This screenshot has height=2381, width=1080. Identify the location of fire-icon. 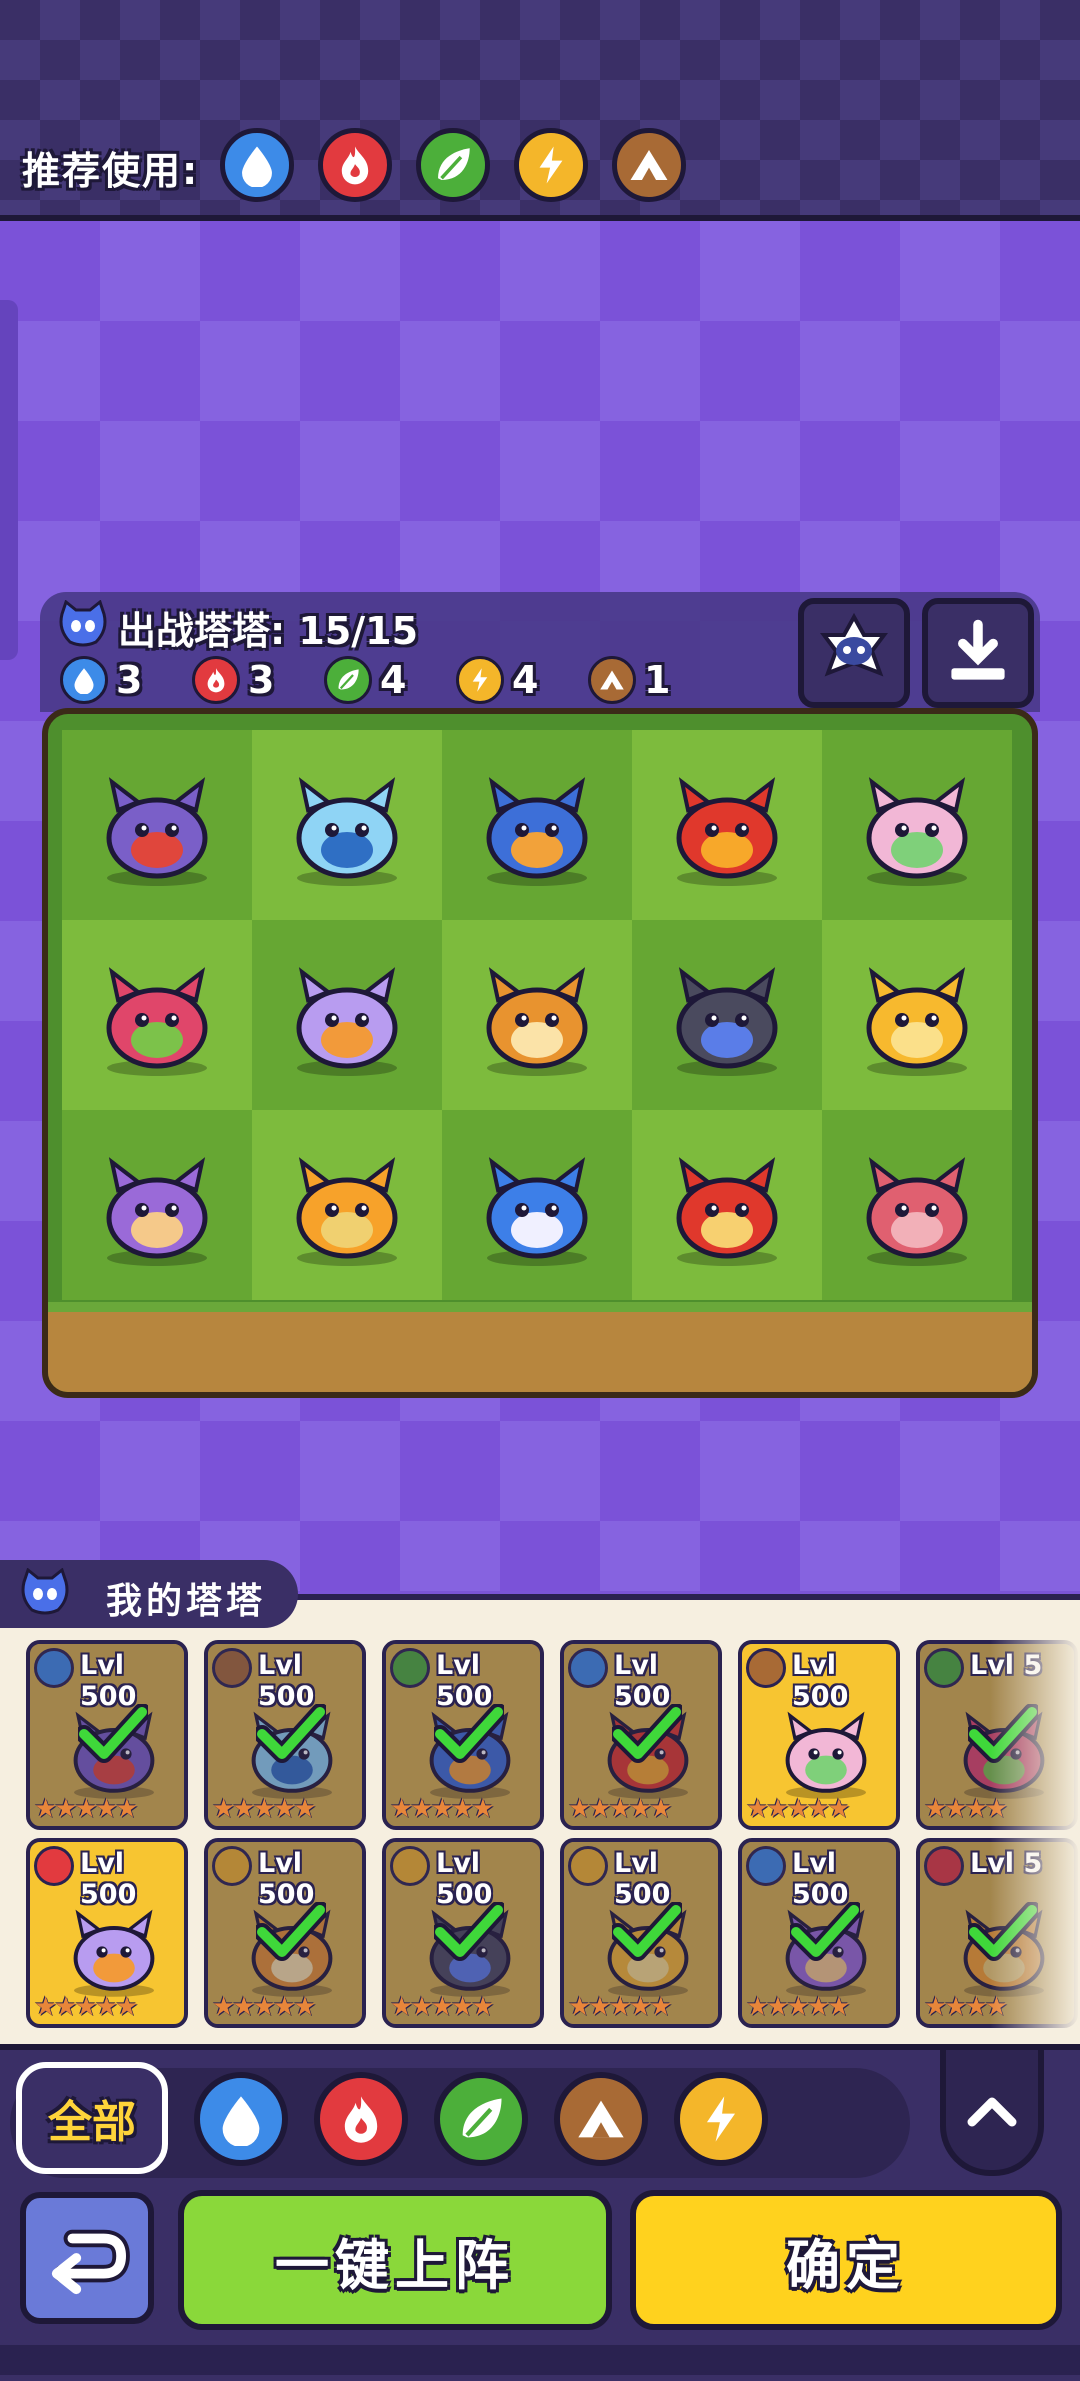
(216, 680).